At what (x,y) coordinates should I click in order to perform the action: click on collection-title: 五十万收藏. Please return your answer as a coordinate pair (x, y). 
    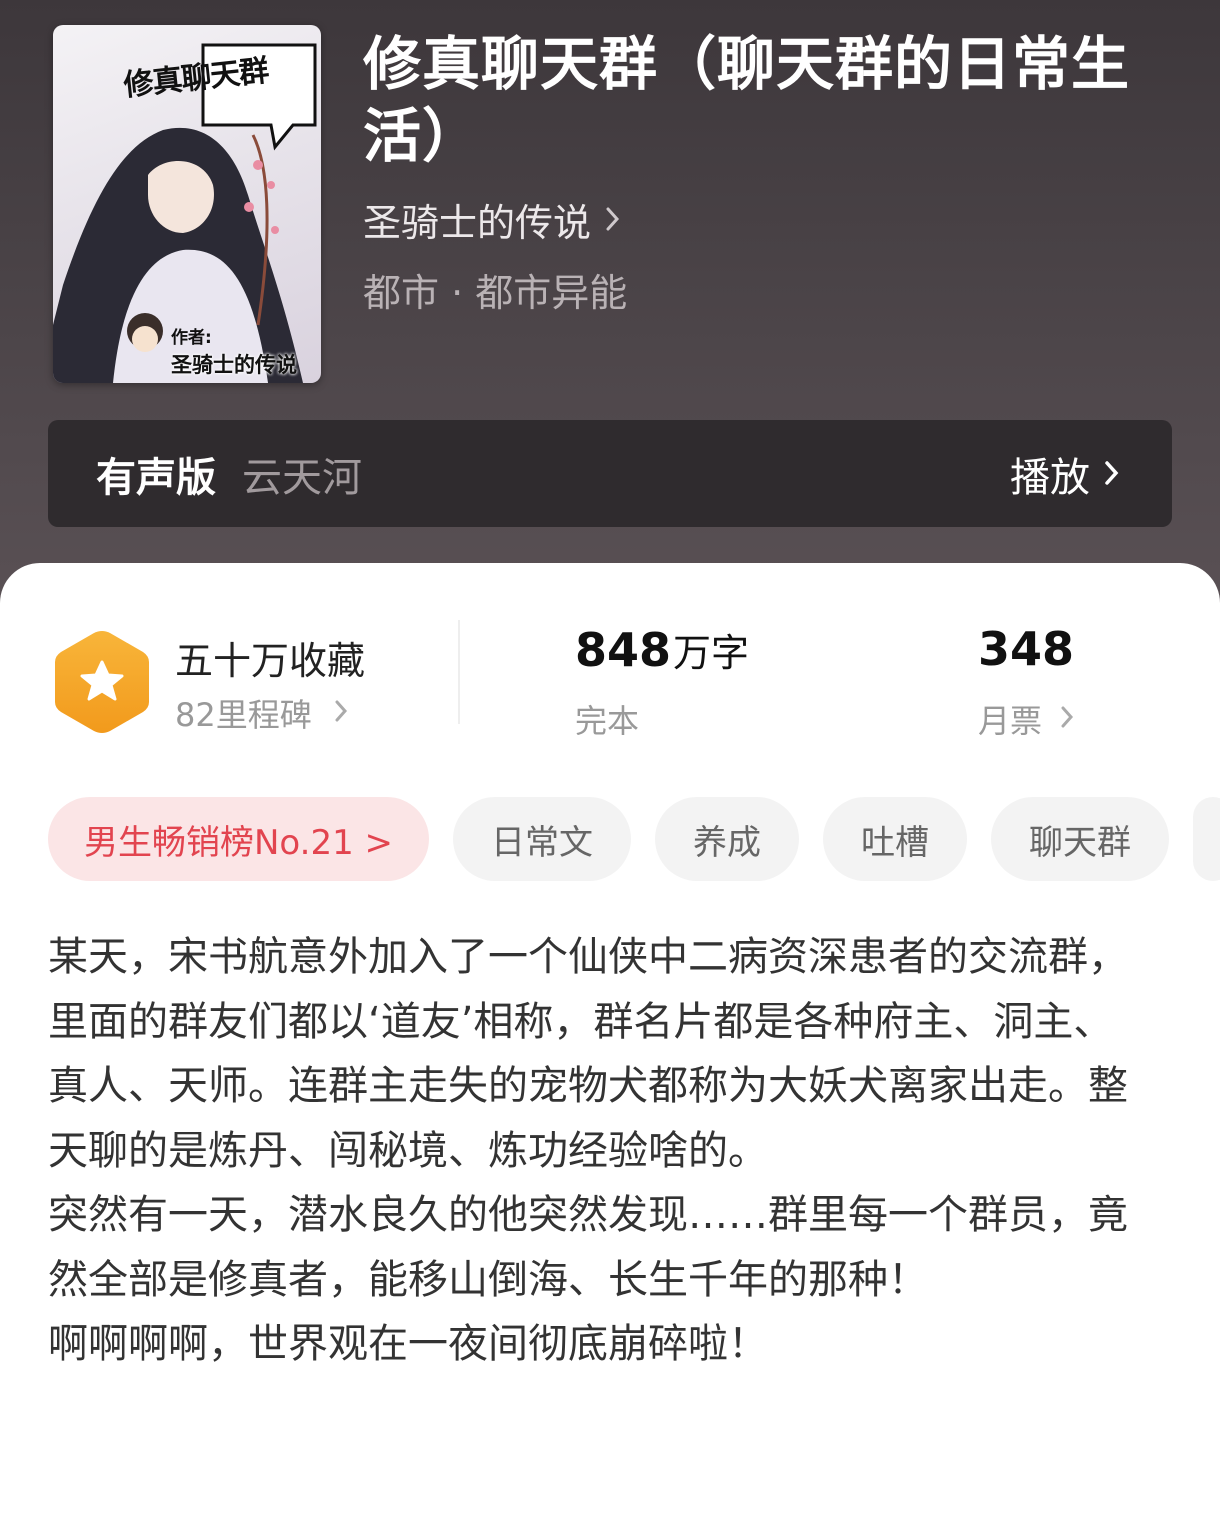
    Looking at the image, I should click on (270, 657).